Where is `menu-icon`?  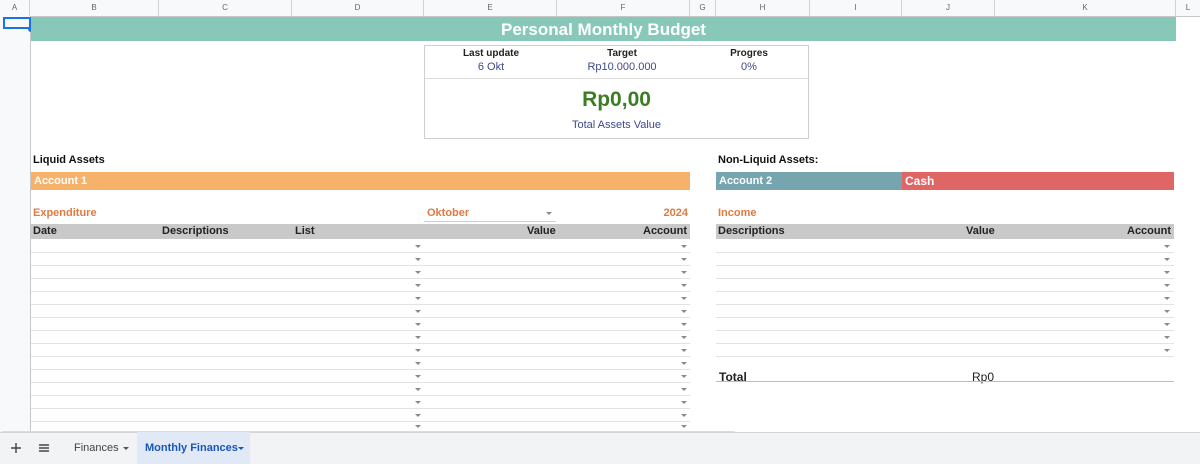
menu-icon is located at coordinates (44, 448).